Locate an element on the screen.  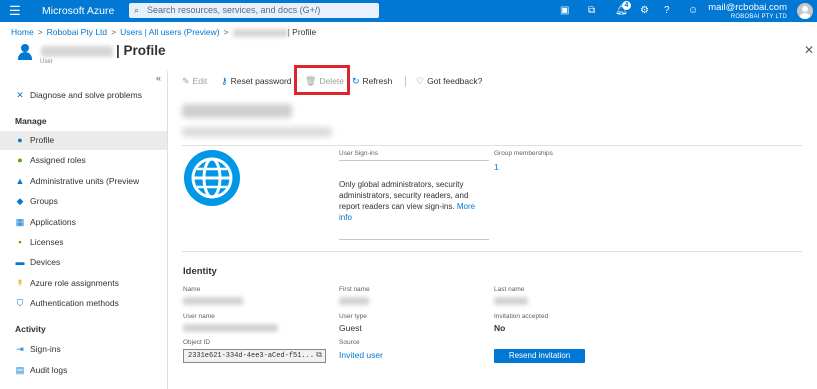
identity-divider is located at coordinates (492, 251).